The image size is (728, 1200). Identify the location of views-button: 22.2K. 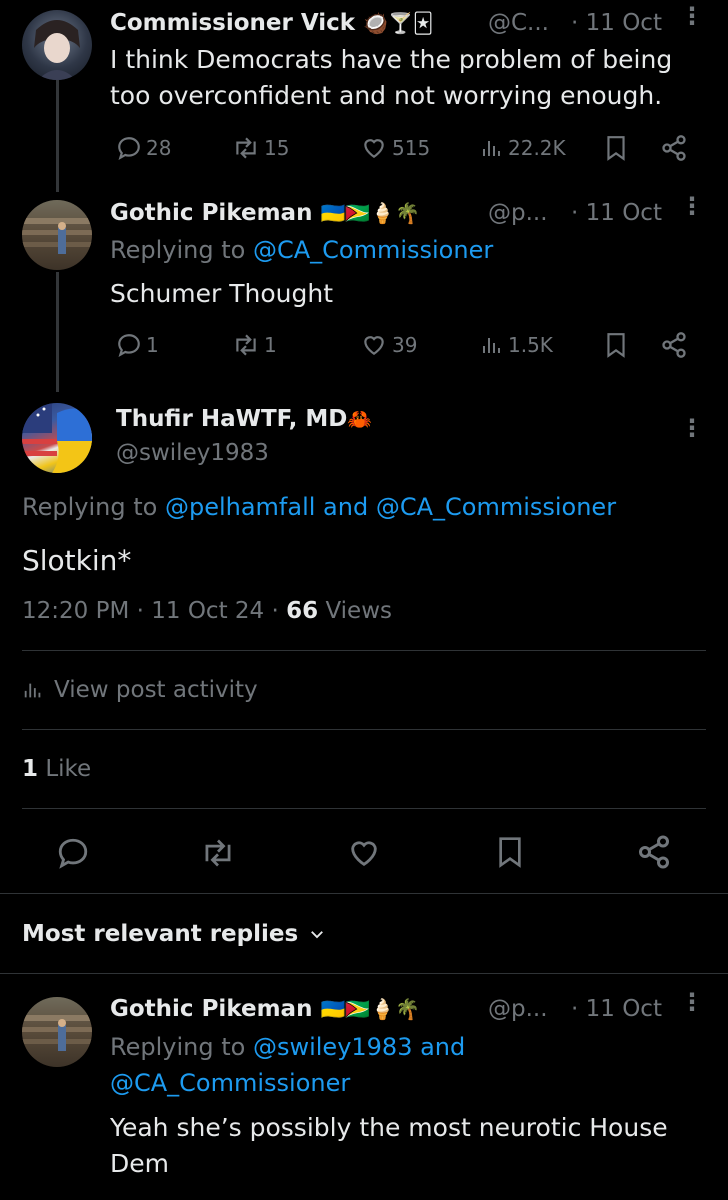
(523, 148).